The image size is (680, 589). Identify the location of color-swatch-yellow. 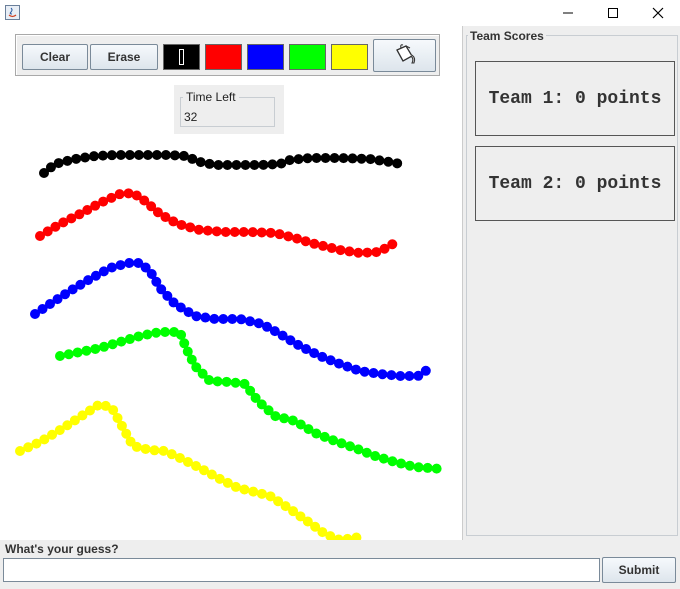
(349, 57).